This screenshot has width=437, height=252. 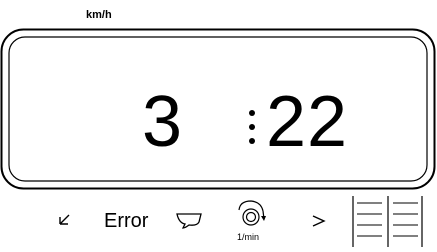 What do you see at coordinates (189, 222) in the screenshot?
I see `tray-icon` at bounding box center [189, 222].